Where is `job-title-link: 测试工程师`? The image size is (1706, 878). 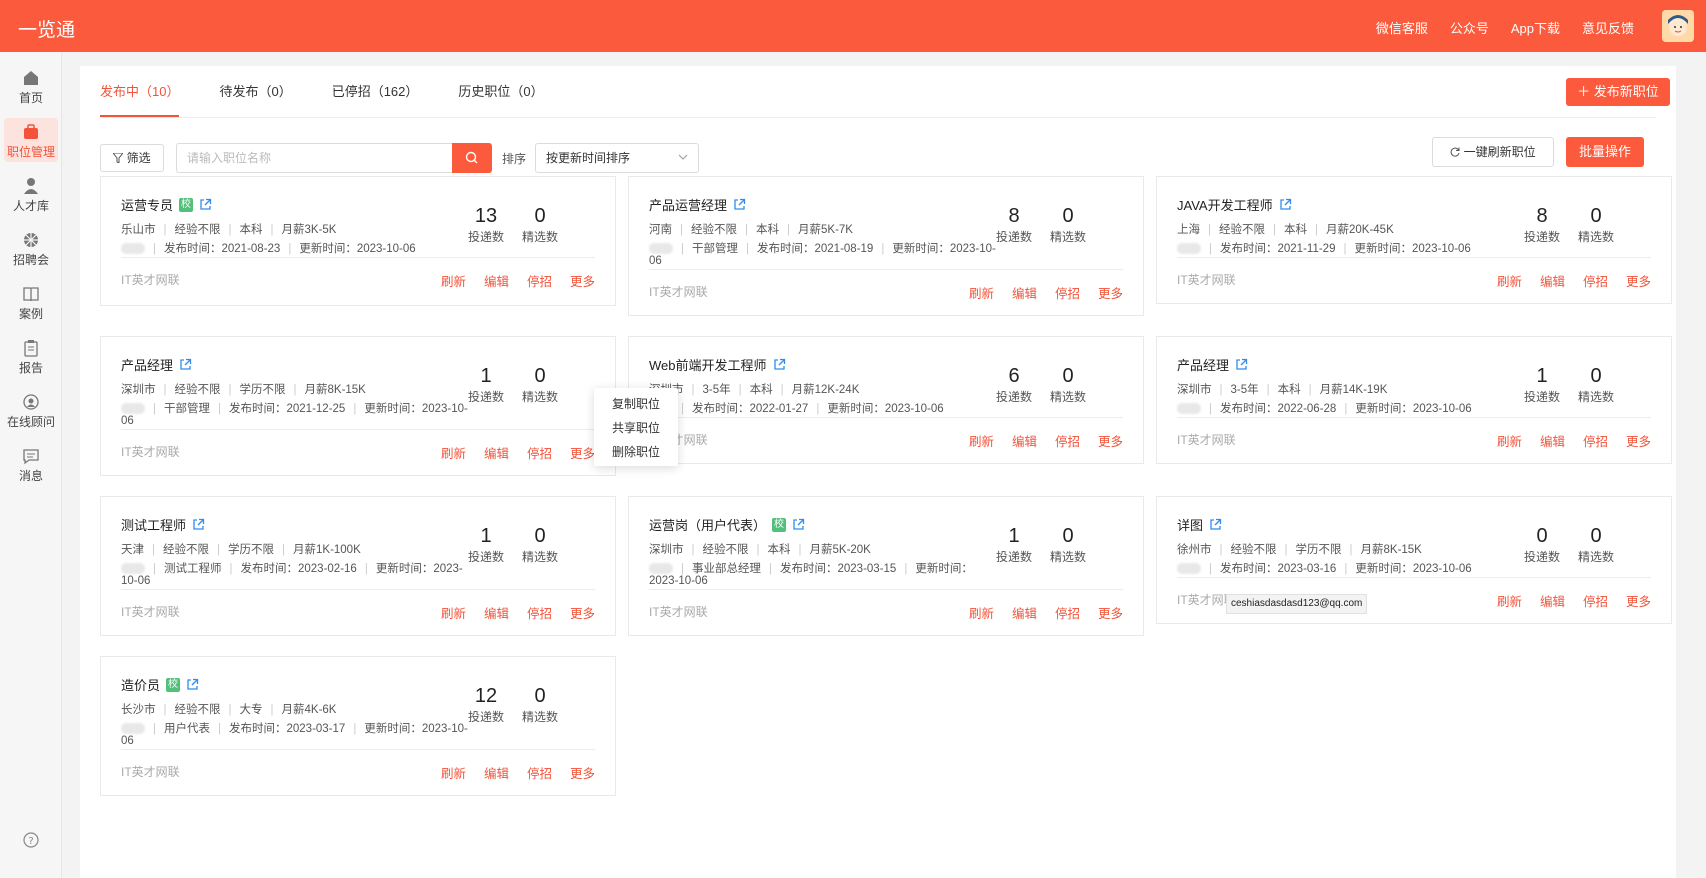
job-title-link: 测试工程师 is located at coordinates (163, 524).